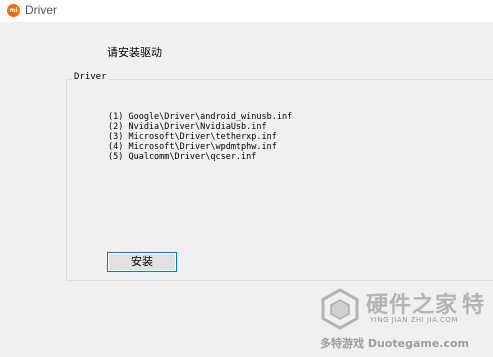  I want to click on driver-list-item: (3) Microsoft\Driver\tetherxp.inf, so click(192, 137).